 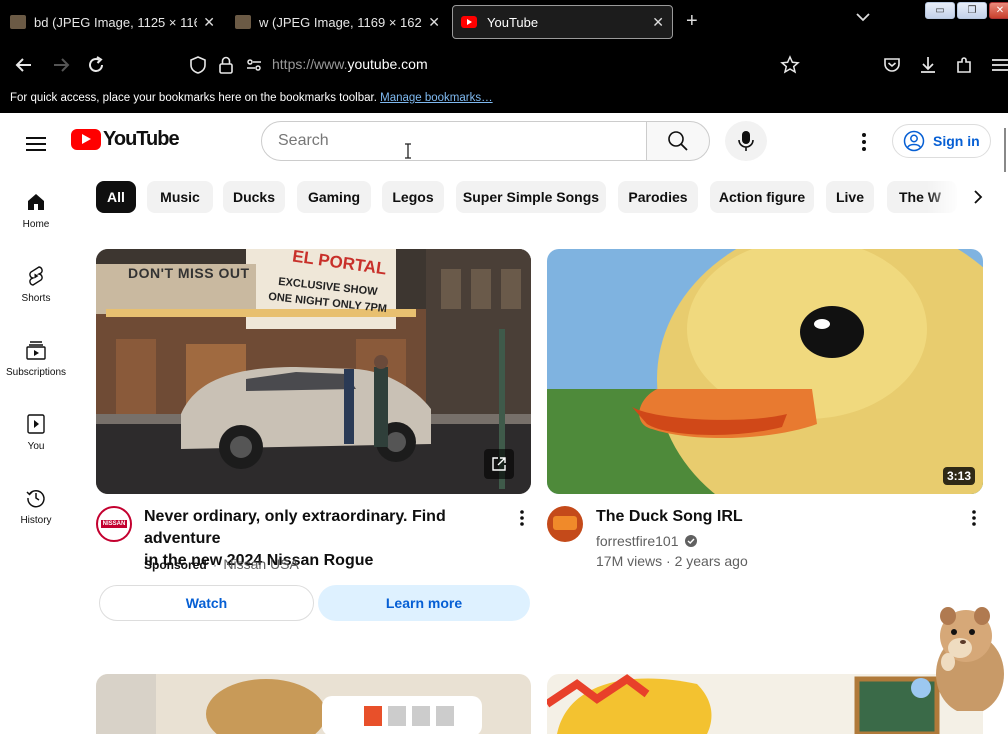 I want to click on you-icon, so click(x=36, y=424).